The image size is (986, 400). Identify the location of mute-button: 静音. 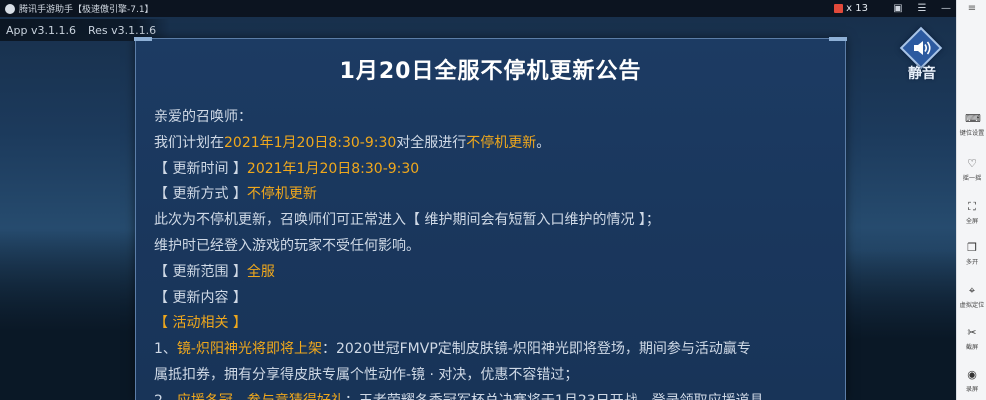
(922, 54).